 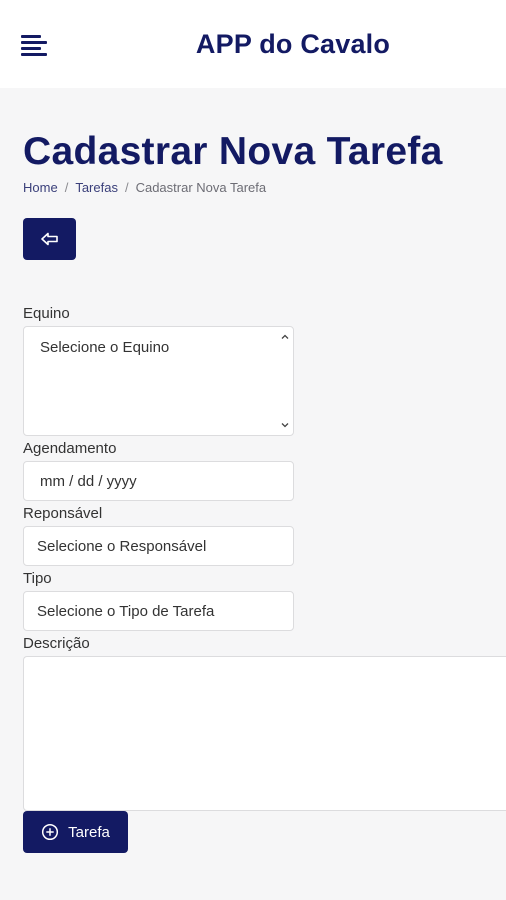 I want to click on chevron-up-icon, so click(x=285, y=337).